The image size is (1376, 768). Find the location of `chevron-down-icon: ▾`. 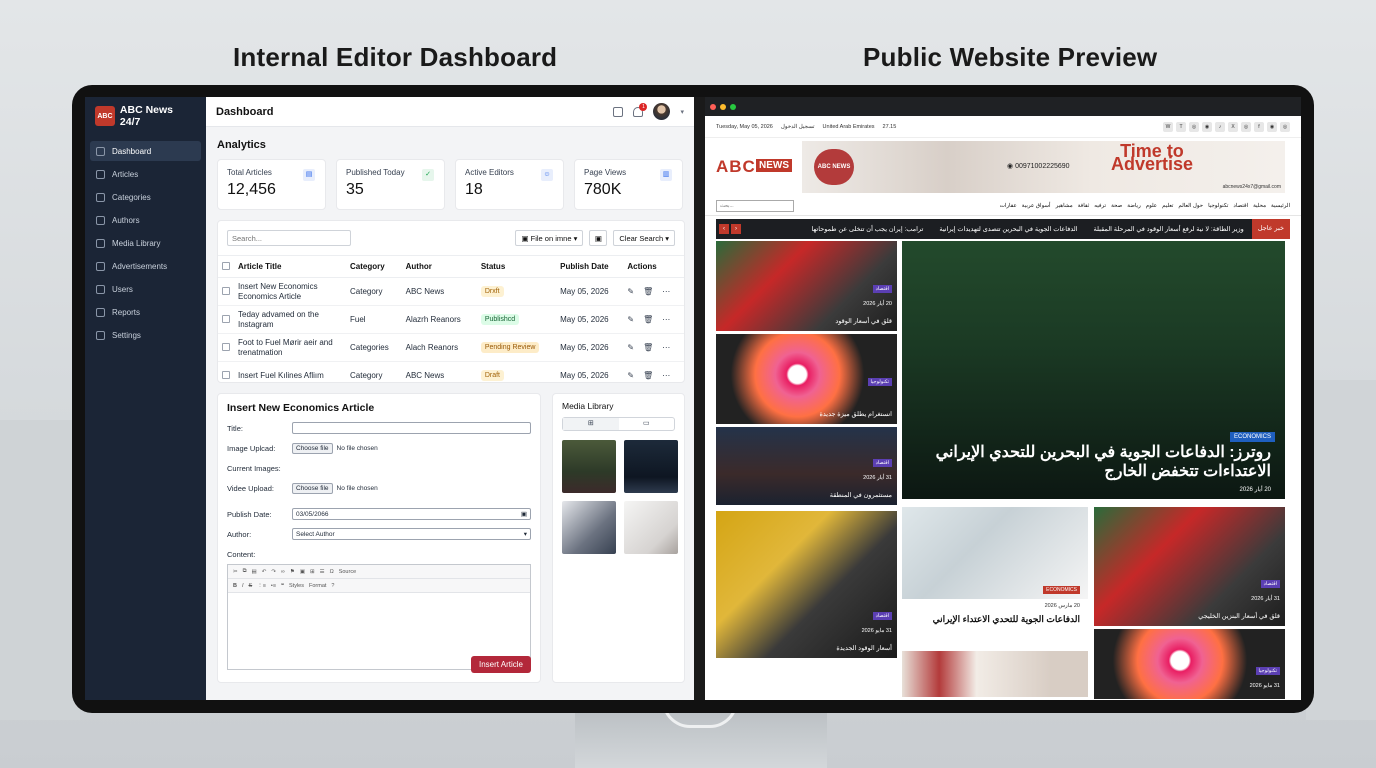

chevron-down-icon: ▾ is located at coordinates (682, 112).